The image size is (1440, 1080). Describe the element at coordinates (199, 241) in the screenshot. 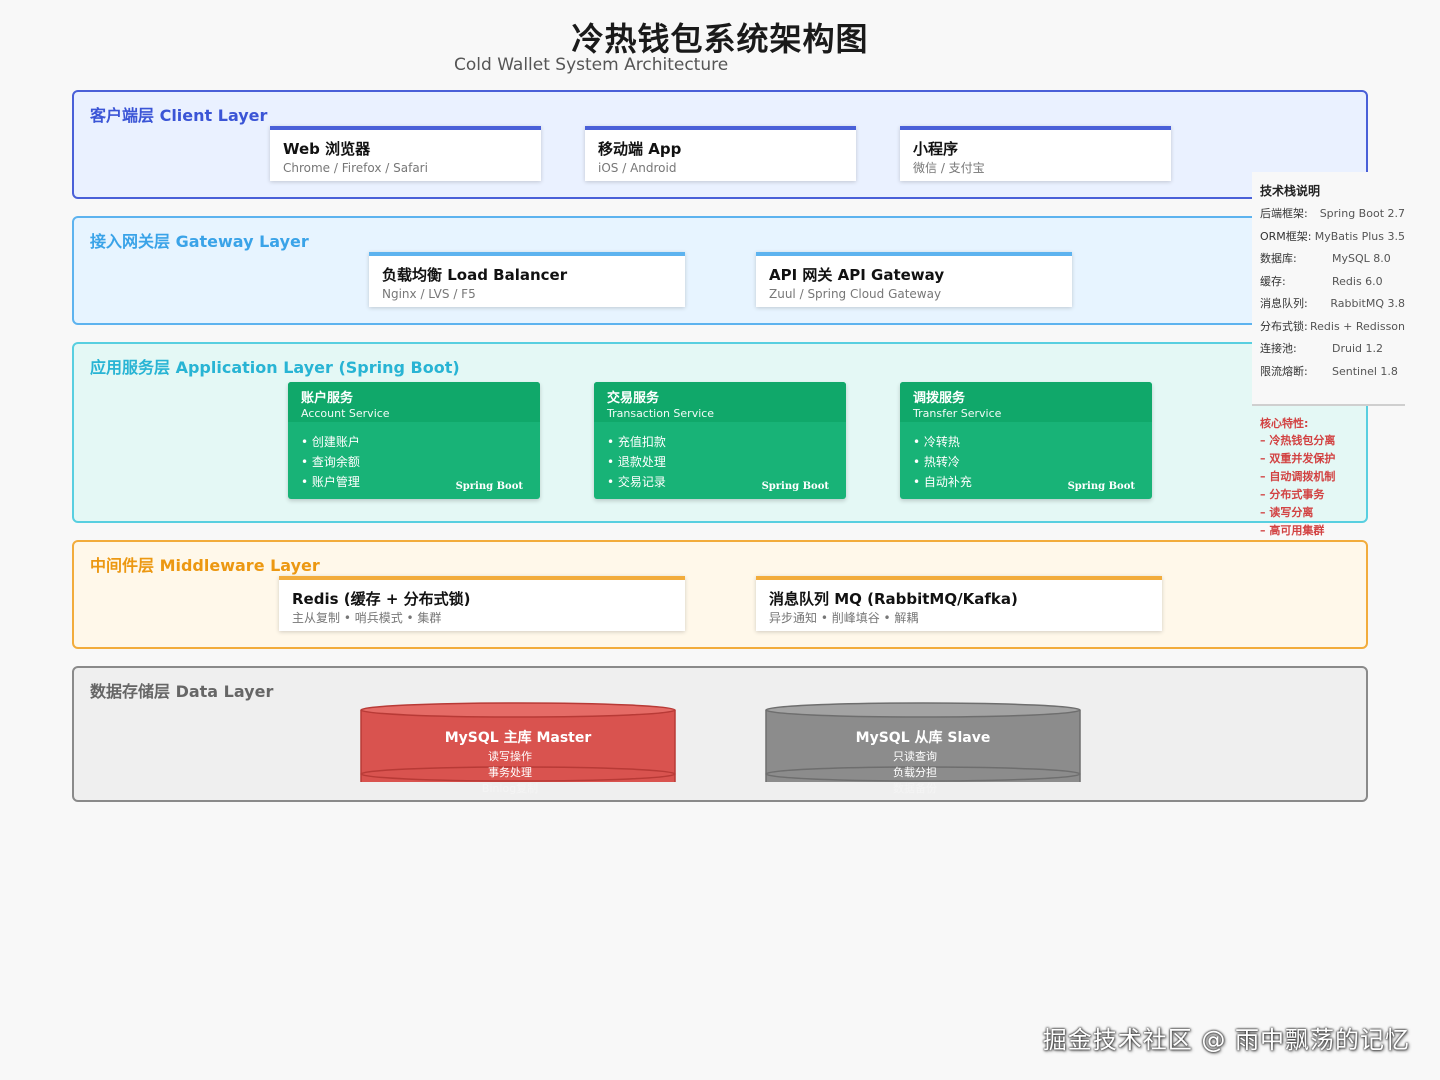

I see `gateway-layer-label: 接入网关层 Gateway Layer` at that location.